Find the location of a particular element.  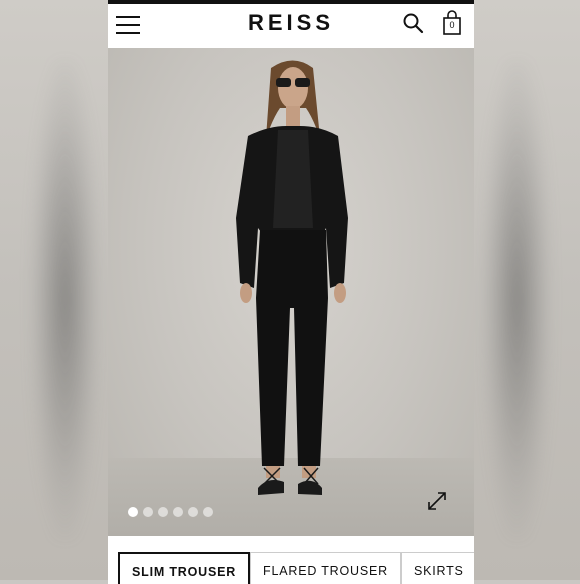

category-tabs: SLIM TROUSER FLARED TROUSER SKIRTS SU is located at coordinates (296, 568).